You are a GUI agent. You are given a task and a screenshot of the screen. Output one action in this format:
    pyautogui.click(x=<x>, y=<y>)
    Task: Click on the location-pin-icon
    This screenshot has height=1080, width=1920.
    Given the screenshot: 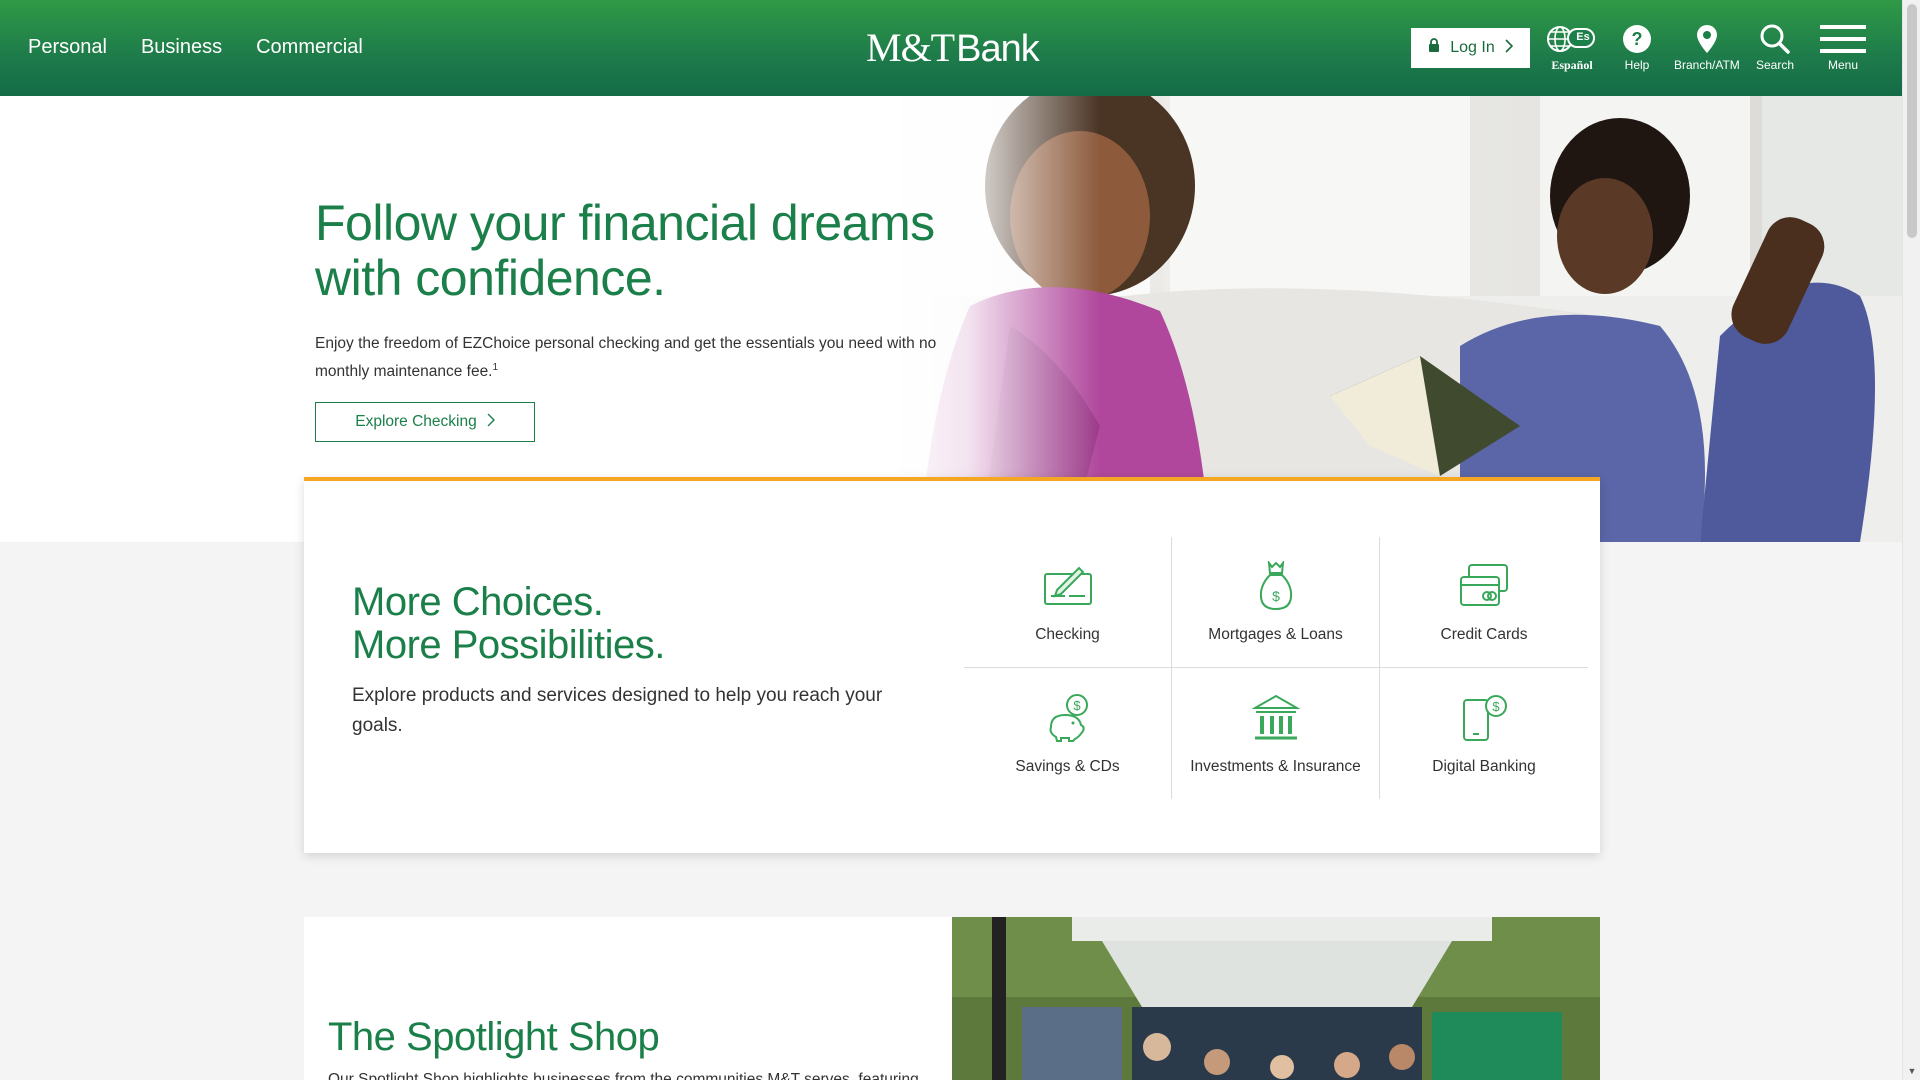 What is the action you would take?
    pyautogui.click(x=1707, y=39)
    